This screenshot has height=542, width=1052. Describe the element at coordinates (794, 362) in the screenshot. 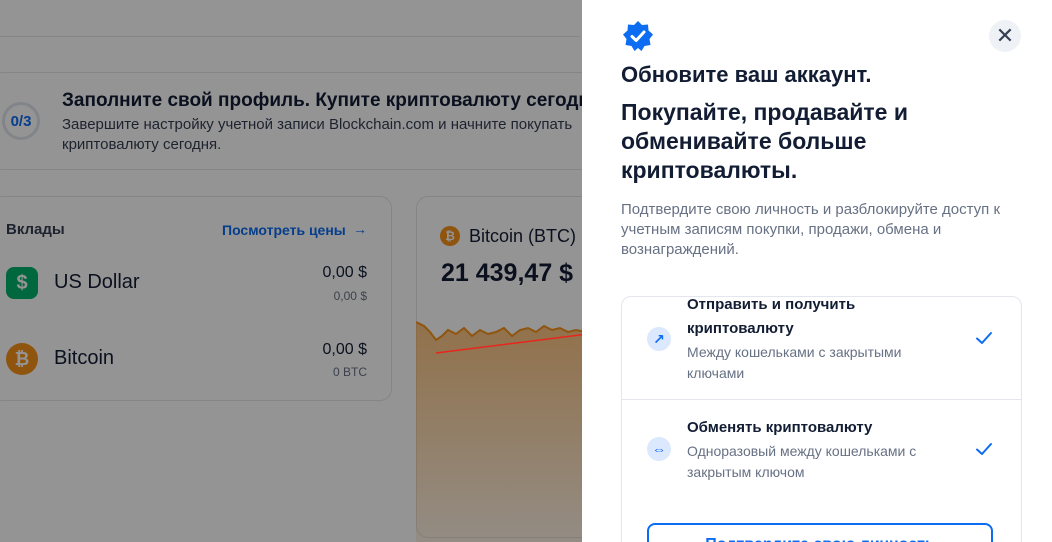

I see `feature-subtitle-send-receive: Между кошельками с закрытыми ключами` at that location.